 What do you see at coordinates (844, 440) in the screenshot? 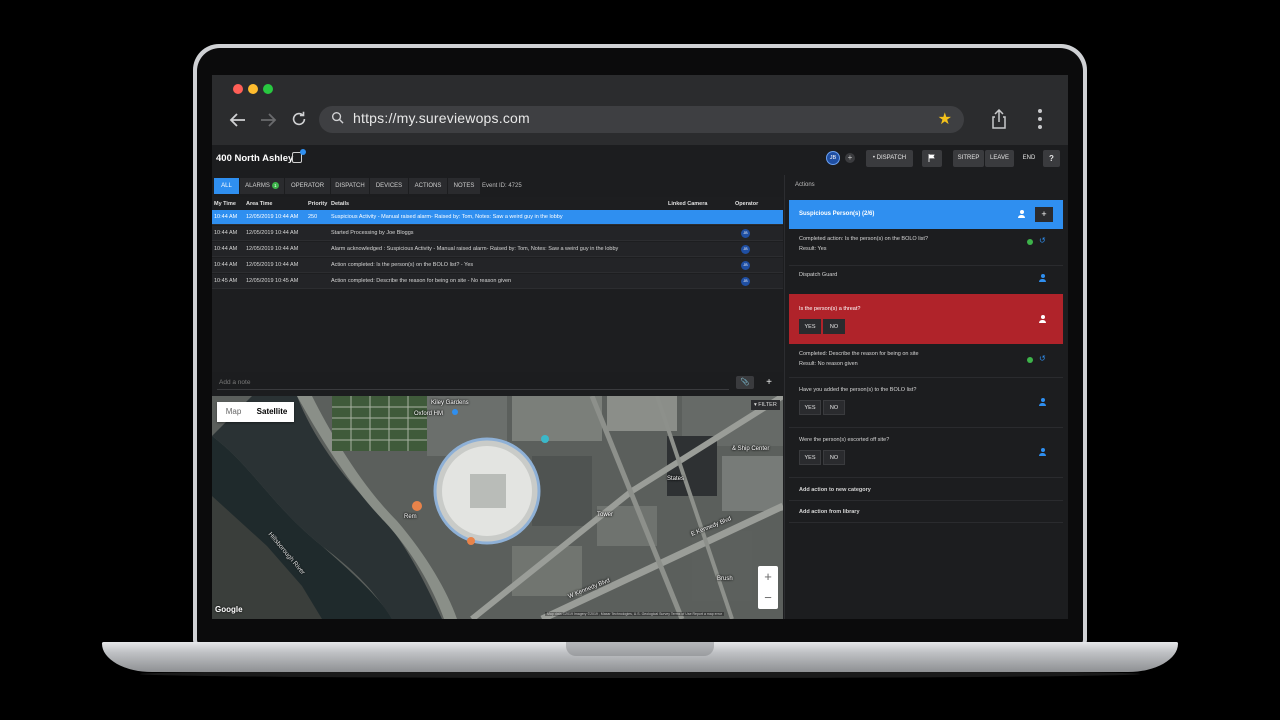
I see `action-text: Were the person(s) escorted off site?` at bounding box center [844, 440].